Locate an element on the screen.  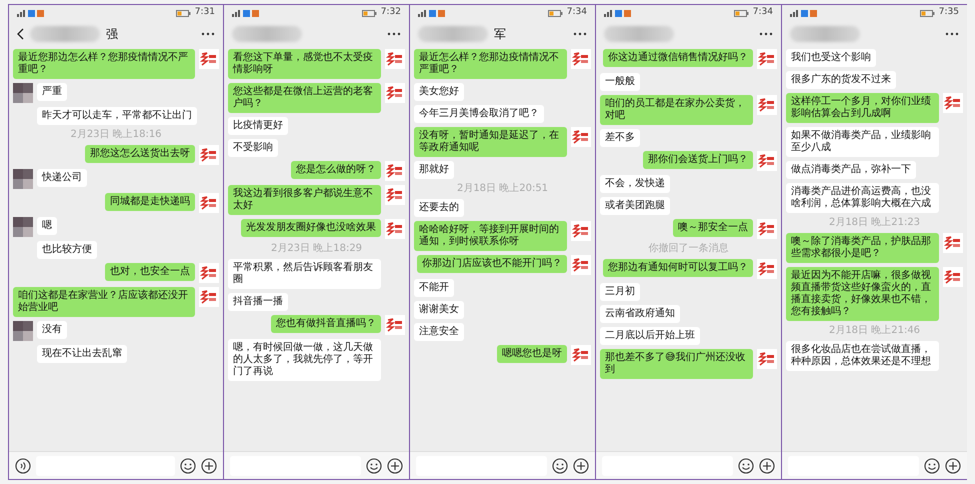
message-bubble: 咱们的员工都是在家办公卖货，对吧 is located at coordinates (676, 110).